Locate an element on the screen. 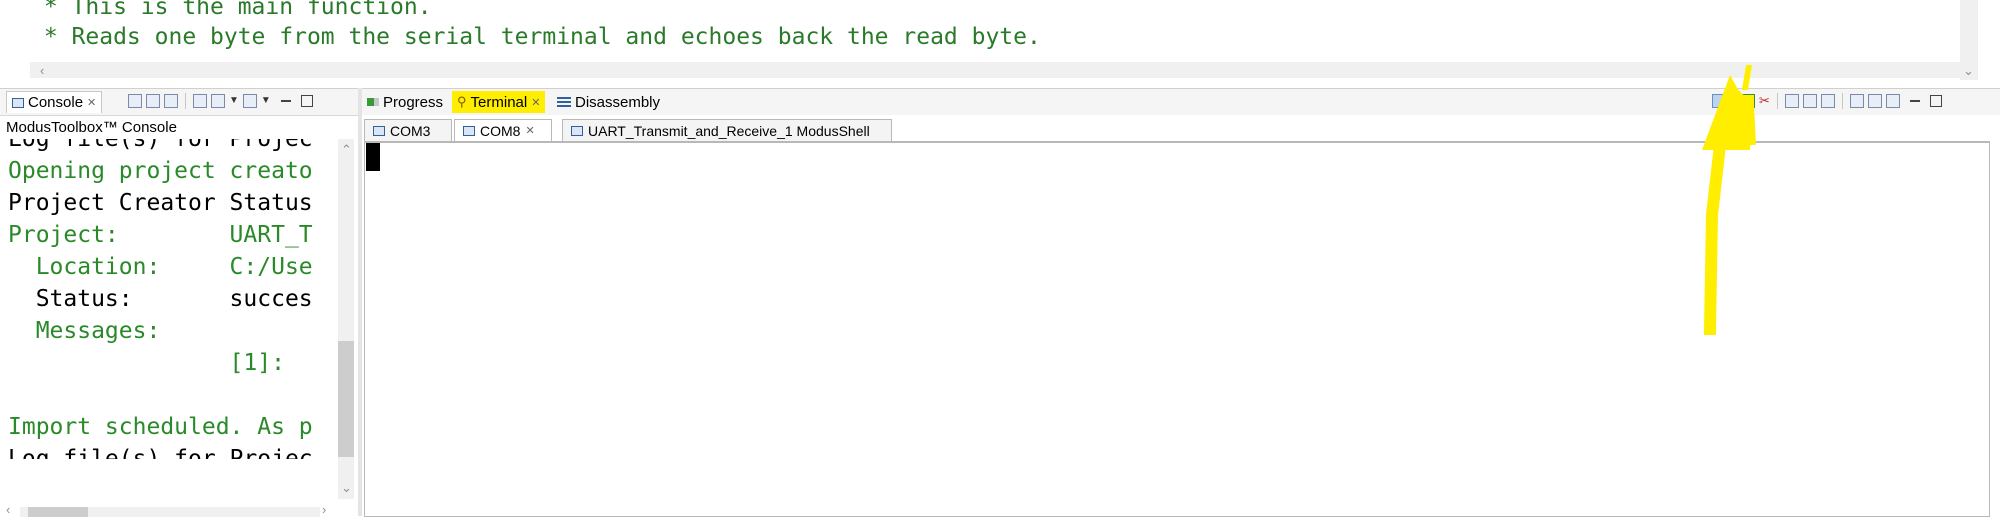 Image resolution: width=2000 pixels, height=517 pixels. console-line: Status: succes is located at coordinates (160, 299).